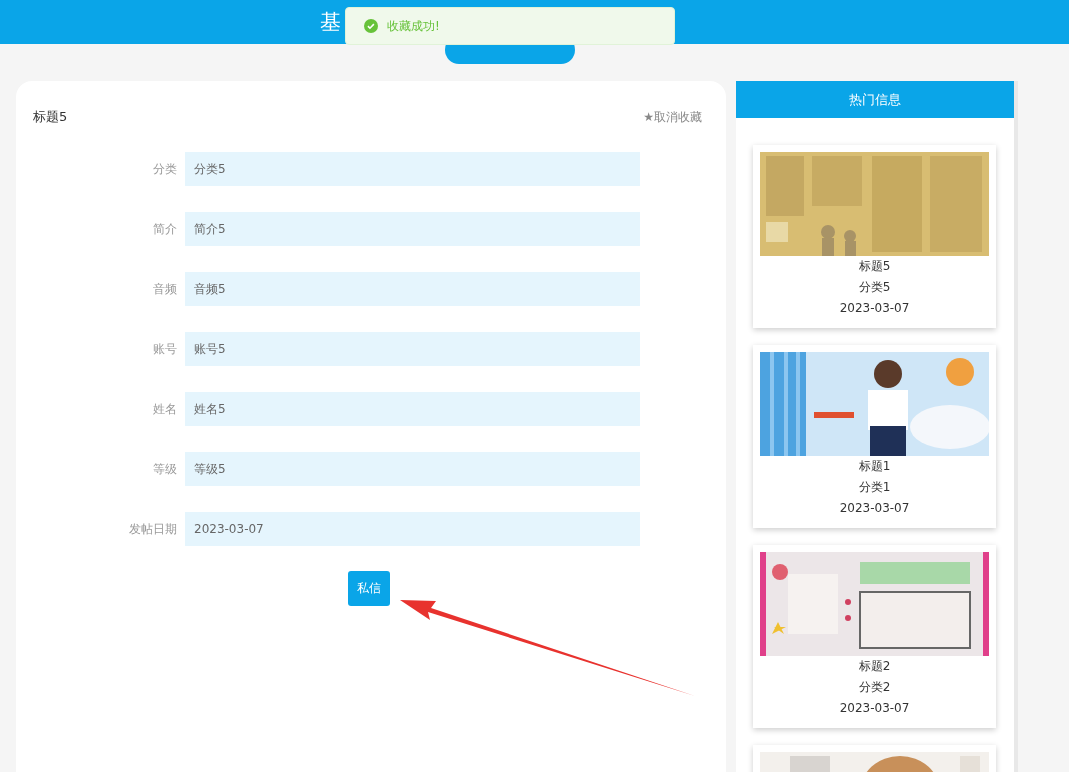 The height and width of the screenshot is (772, 1069). I want to click on input-field: 简介5, so click(412, 229).